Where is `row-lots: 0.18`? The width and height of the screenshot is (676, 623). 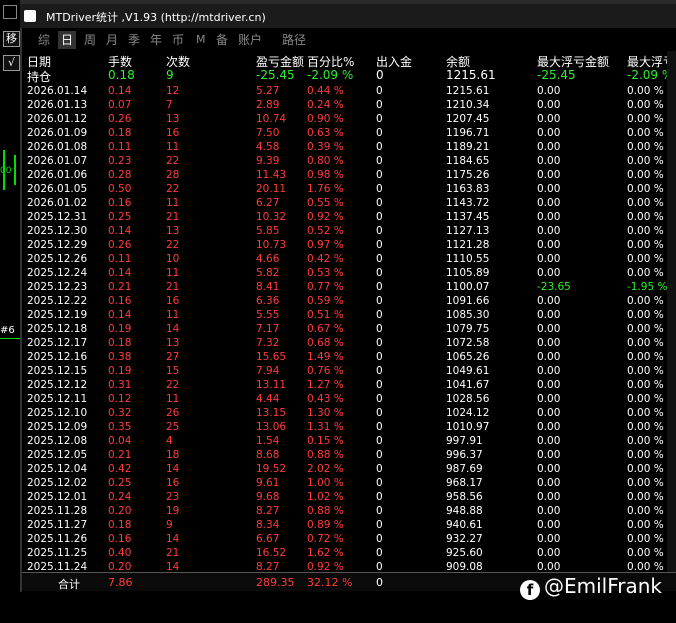
row-lots: 0.18 is located at coordinates (120, 343).